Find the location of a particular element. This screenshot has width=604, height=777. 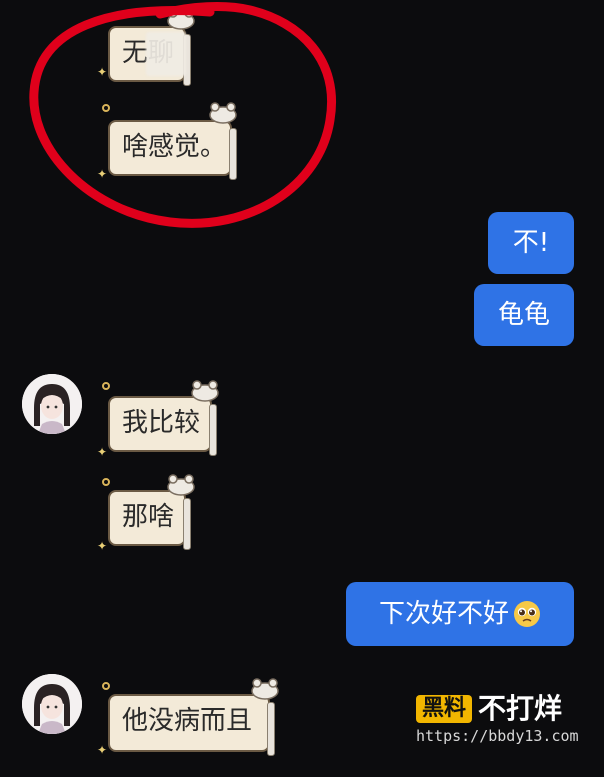

outgoing-message: 龟龟 is located at coordinates (524, 315).